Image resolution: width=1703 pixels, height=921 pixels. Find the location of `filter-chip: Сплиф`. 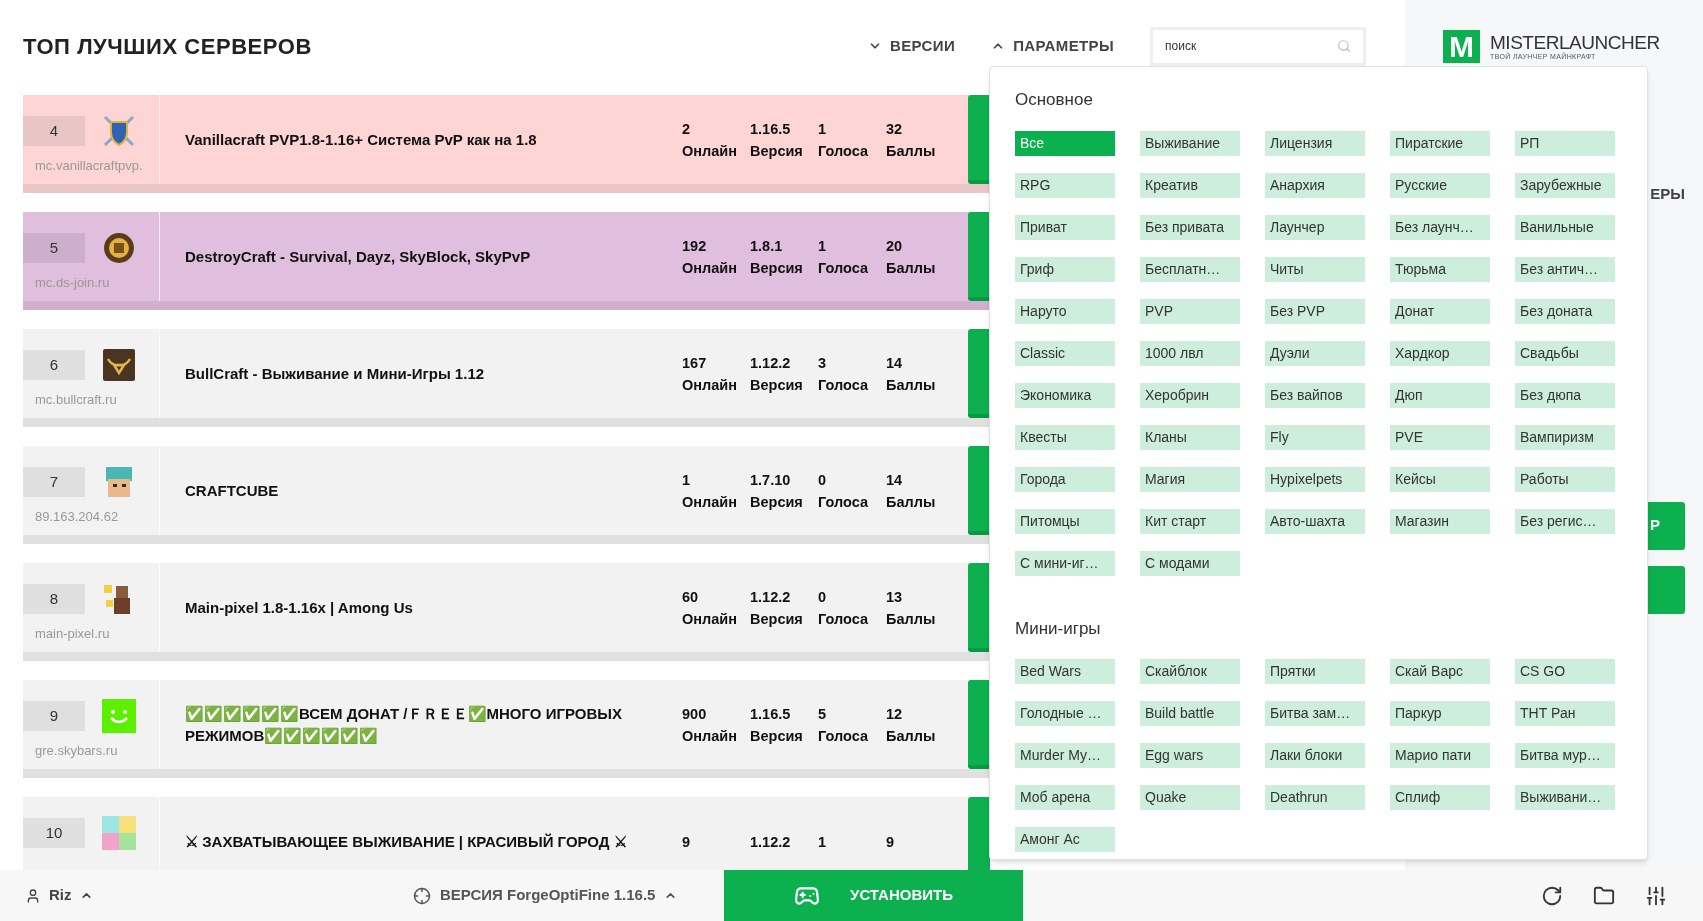

filter-chip: Сплиф is located at coordinates (1440, 797).